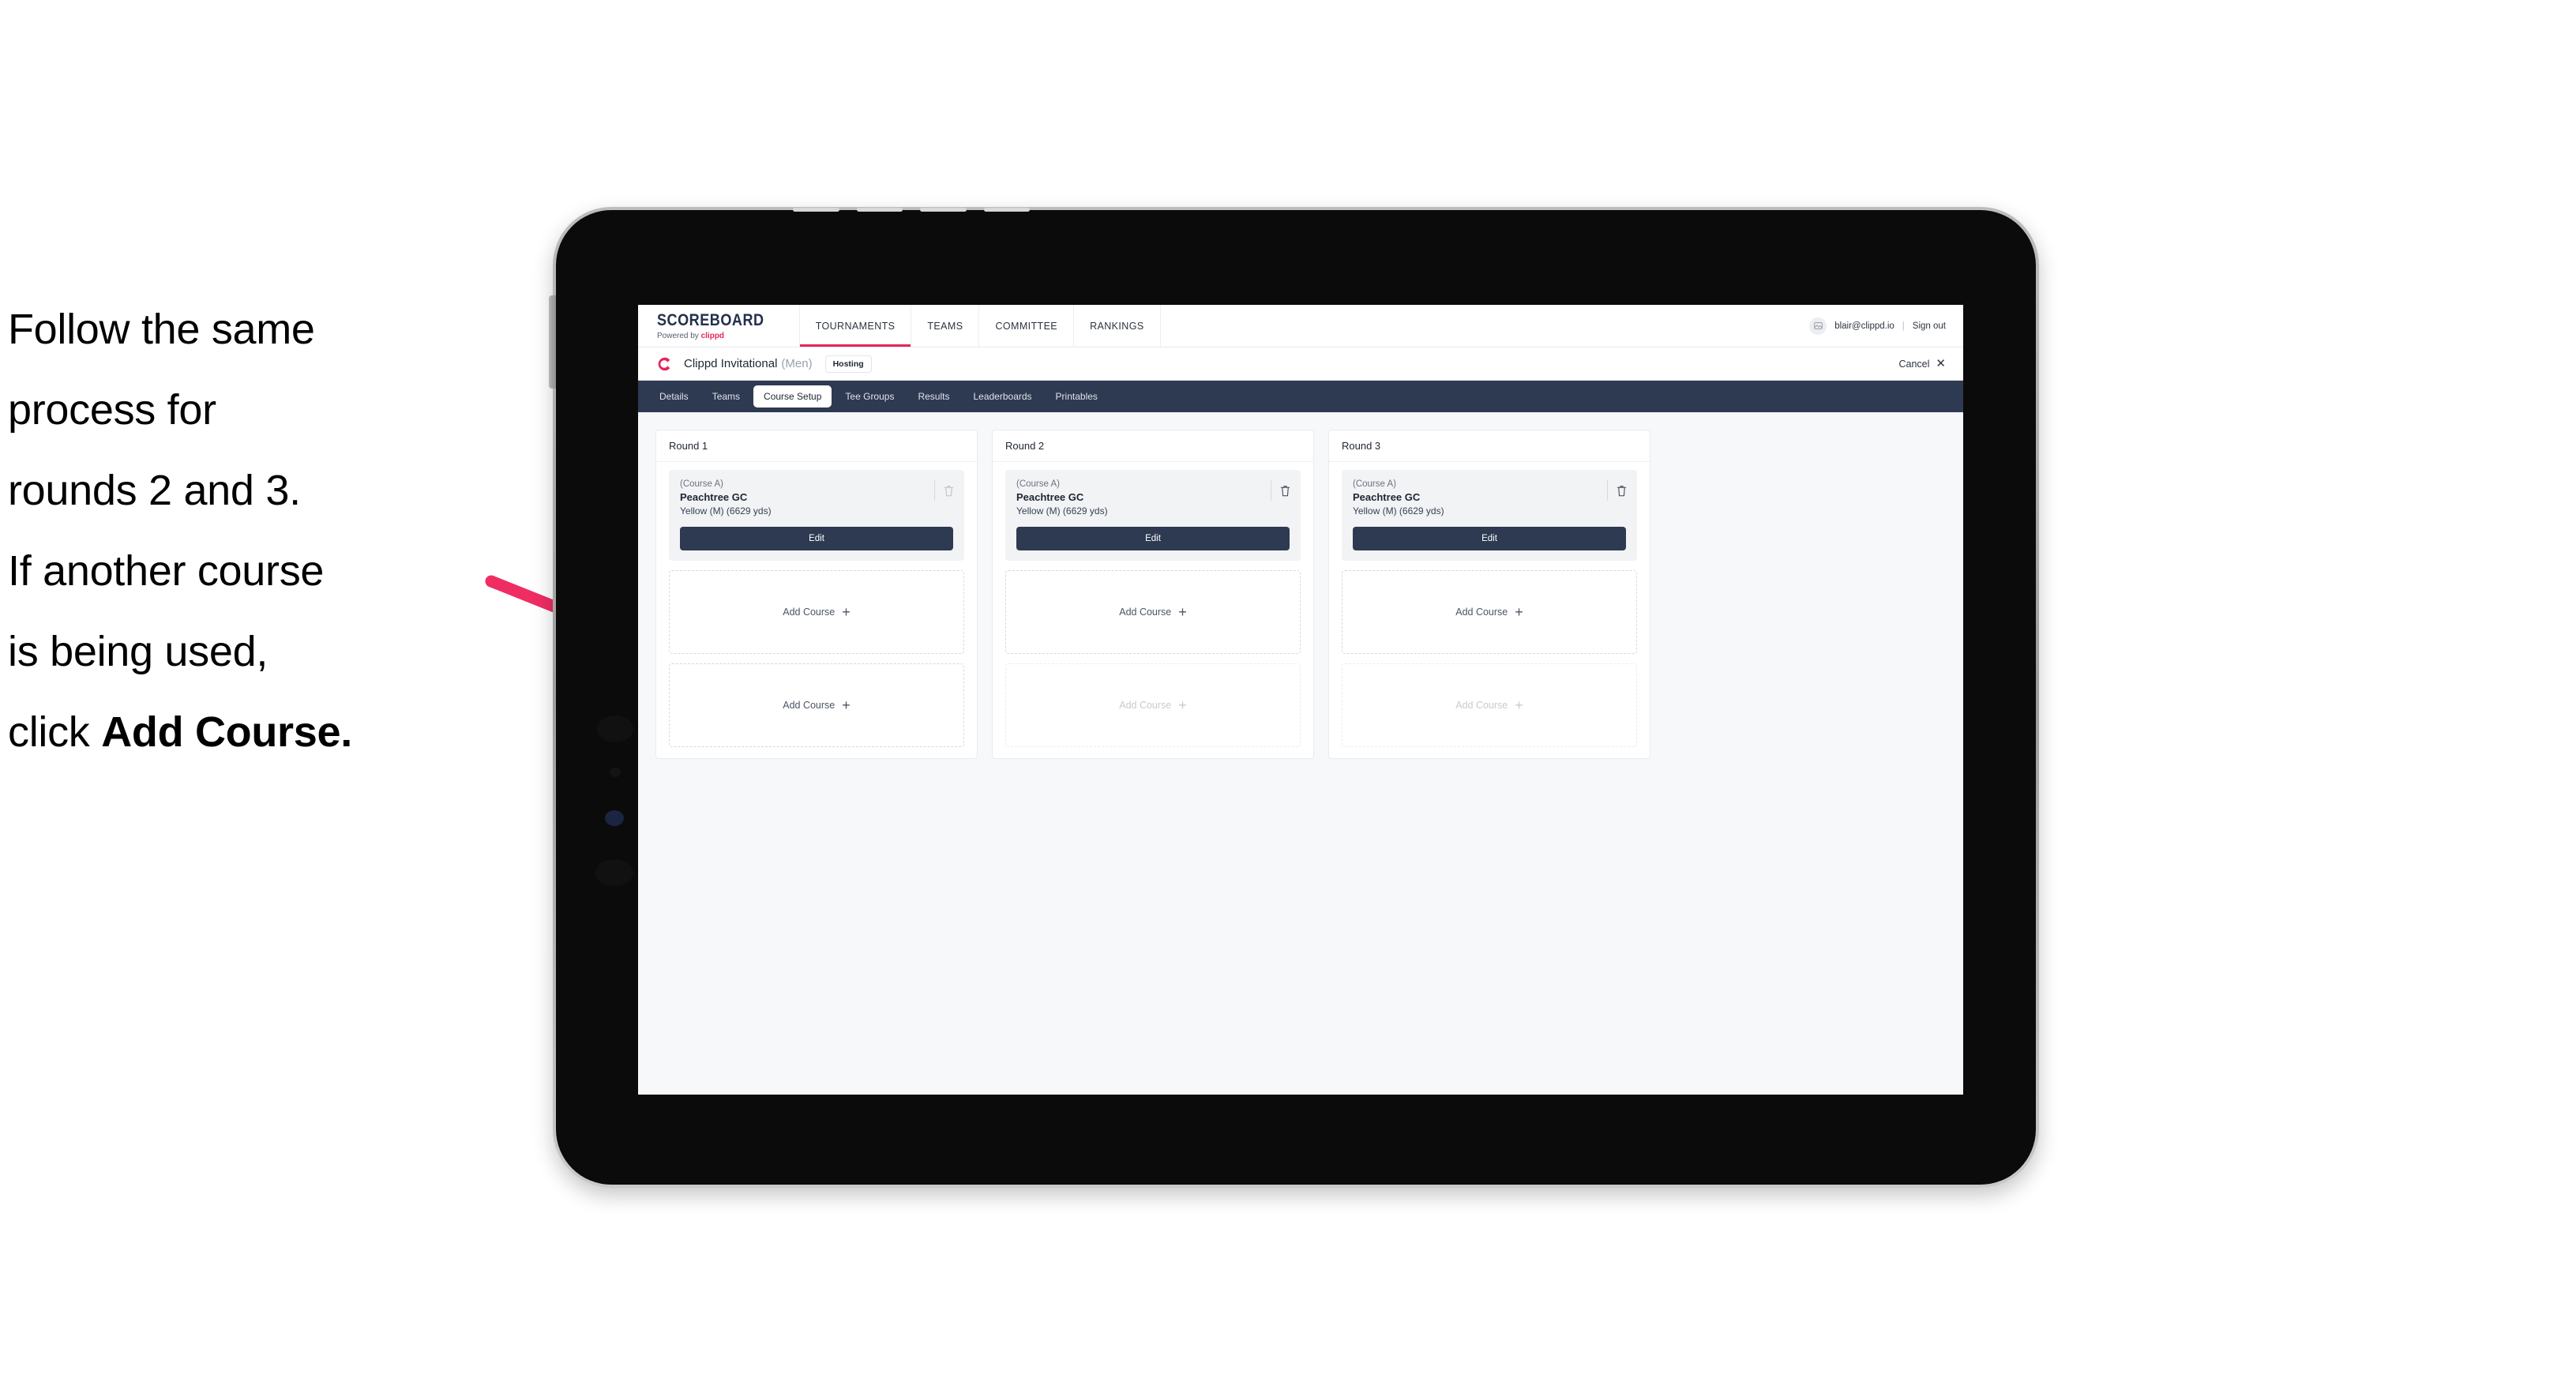 The width and height of the screenshot is (2576, 1386). Describe the element at coordinates (614, 872) in the screenshot. I see `camera-lens-secondary-icon` at that location.